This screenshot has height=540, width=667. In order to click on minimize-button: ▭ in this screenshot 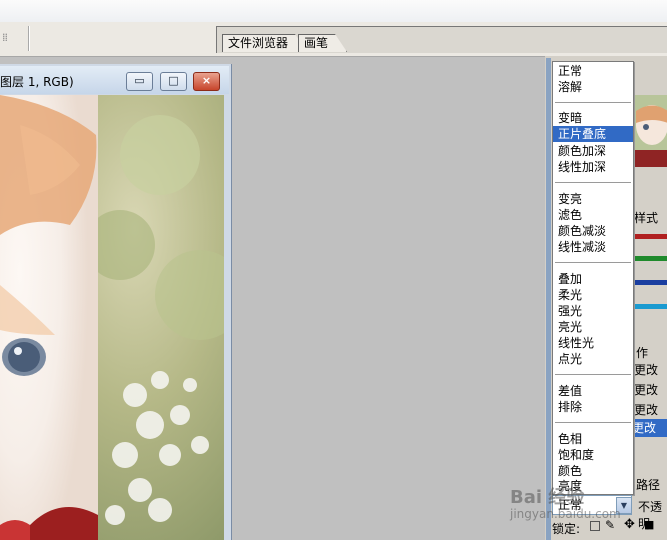, I will do `click(139, 81)`.